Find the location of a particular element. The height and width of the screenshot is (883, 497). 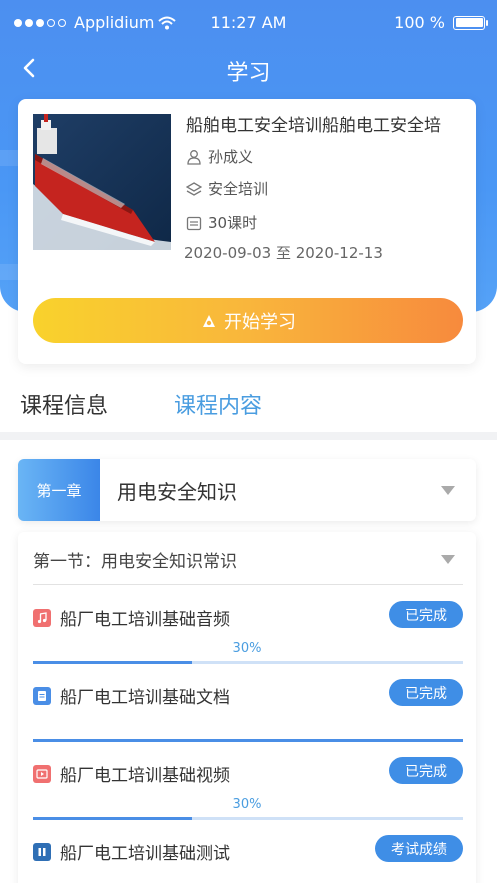

battery-group: 100 % is located at coordinates (441, 22).